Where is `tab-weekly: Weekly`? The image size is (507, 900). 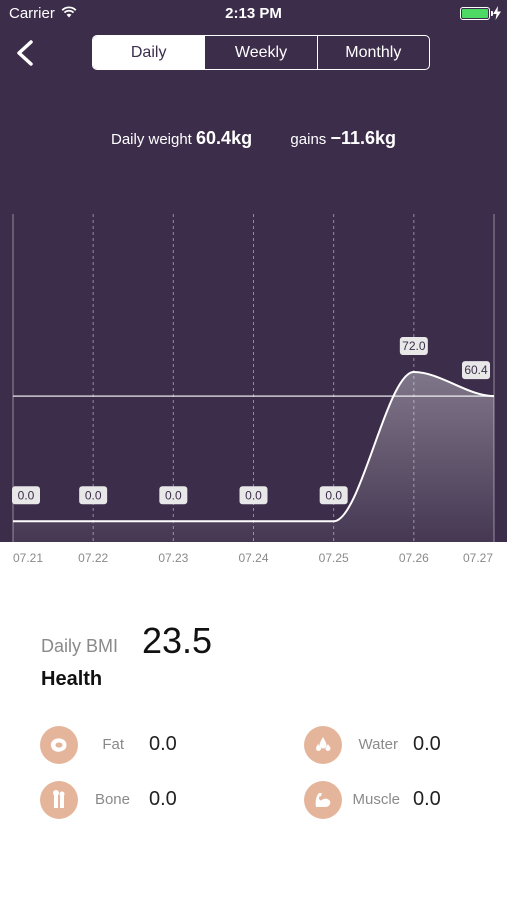
tab-weekly: Weekly is located at coordinates (261, 52).